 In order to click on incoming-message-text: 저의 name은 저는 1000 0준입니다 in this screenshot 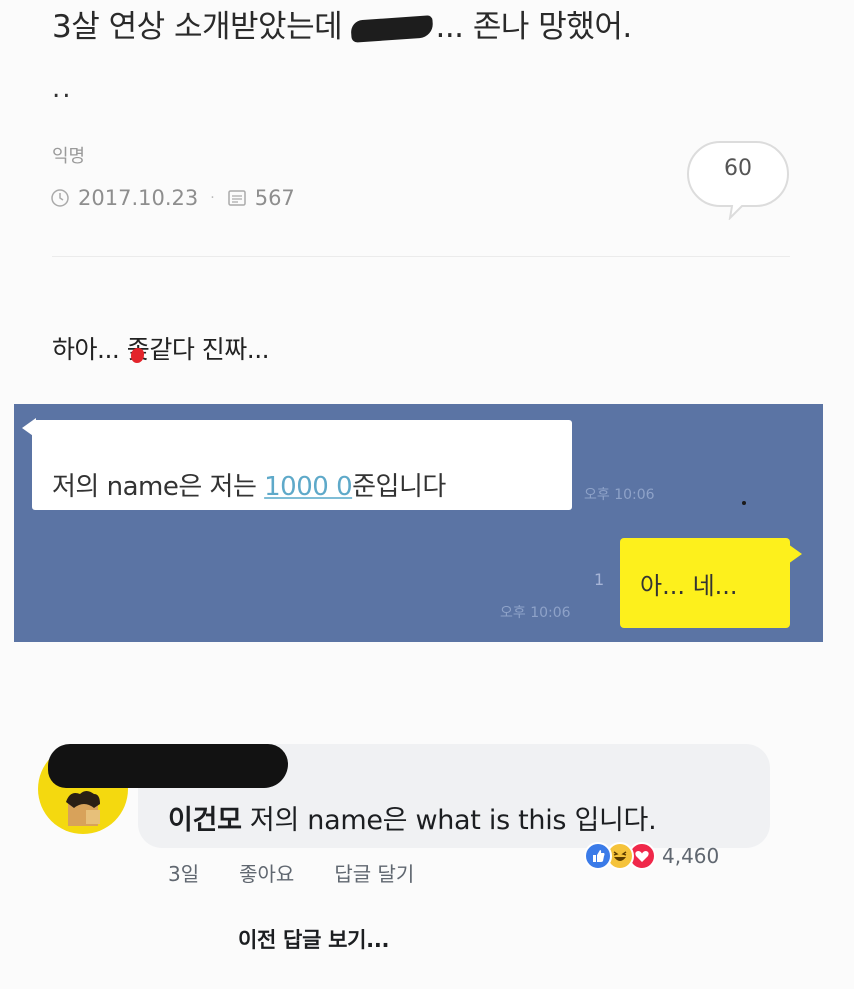, I will do `click(249, 487)`.